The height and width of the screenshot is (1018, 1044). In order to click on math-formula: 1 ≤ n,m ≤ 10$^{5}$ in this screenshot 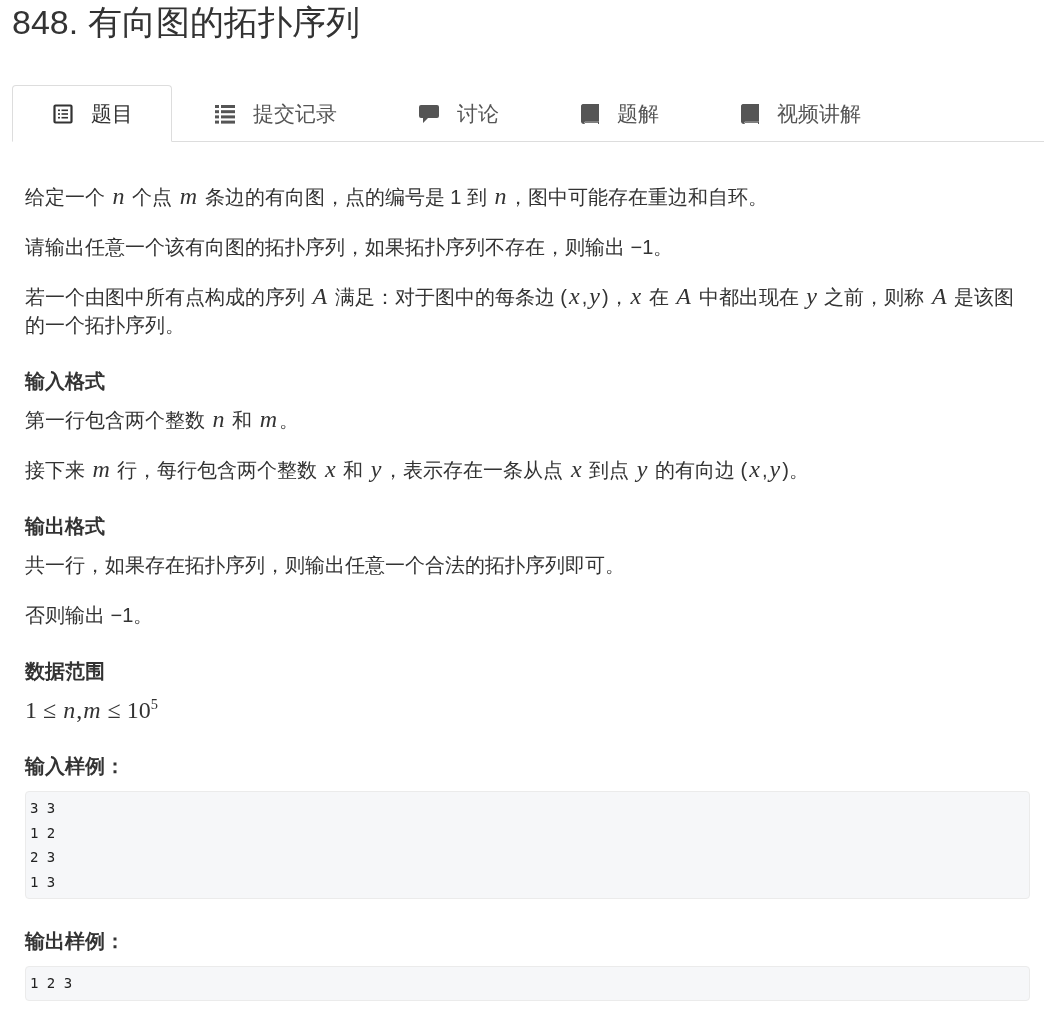, I will do `click(92, 710)`.